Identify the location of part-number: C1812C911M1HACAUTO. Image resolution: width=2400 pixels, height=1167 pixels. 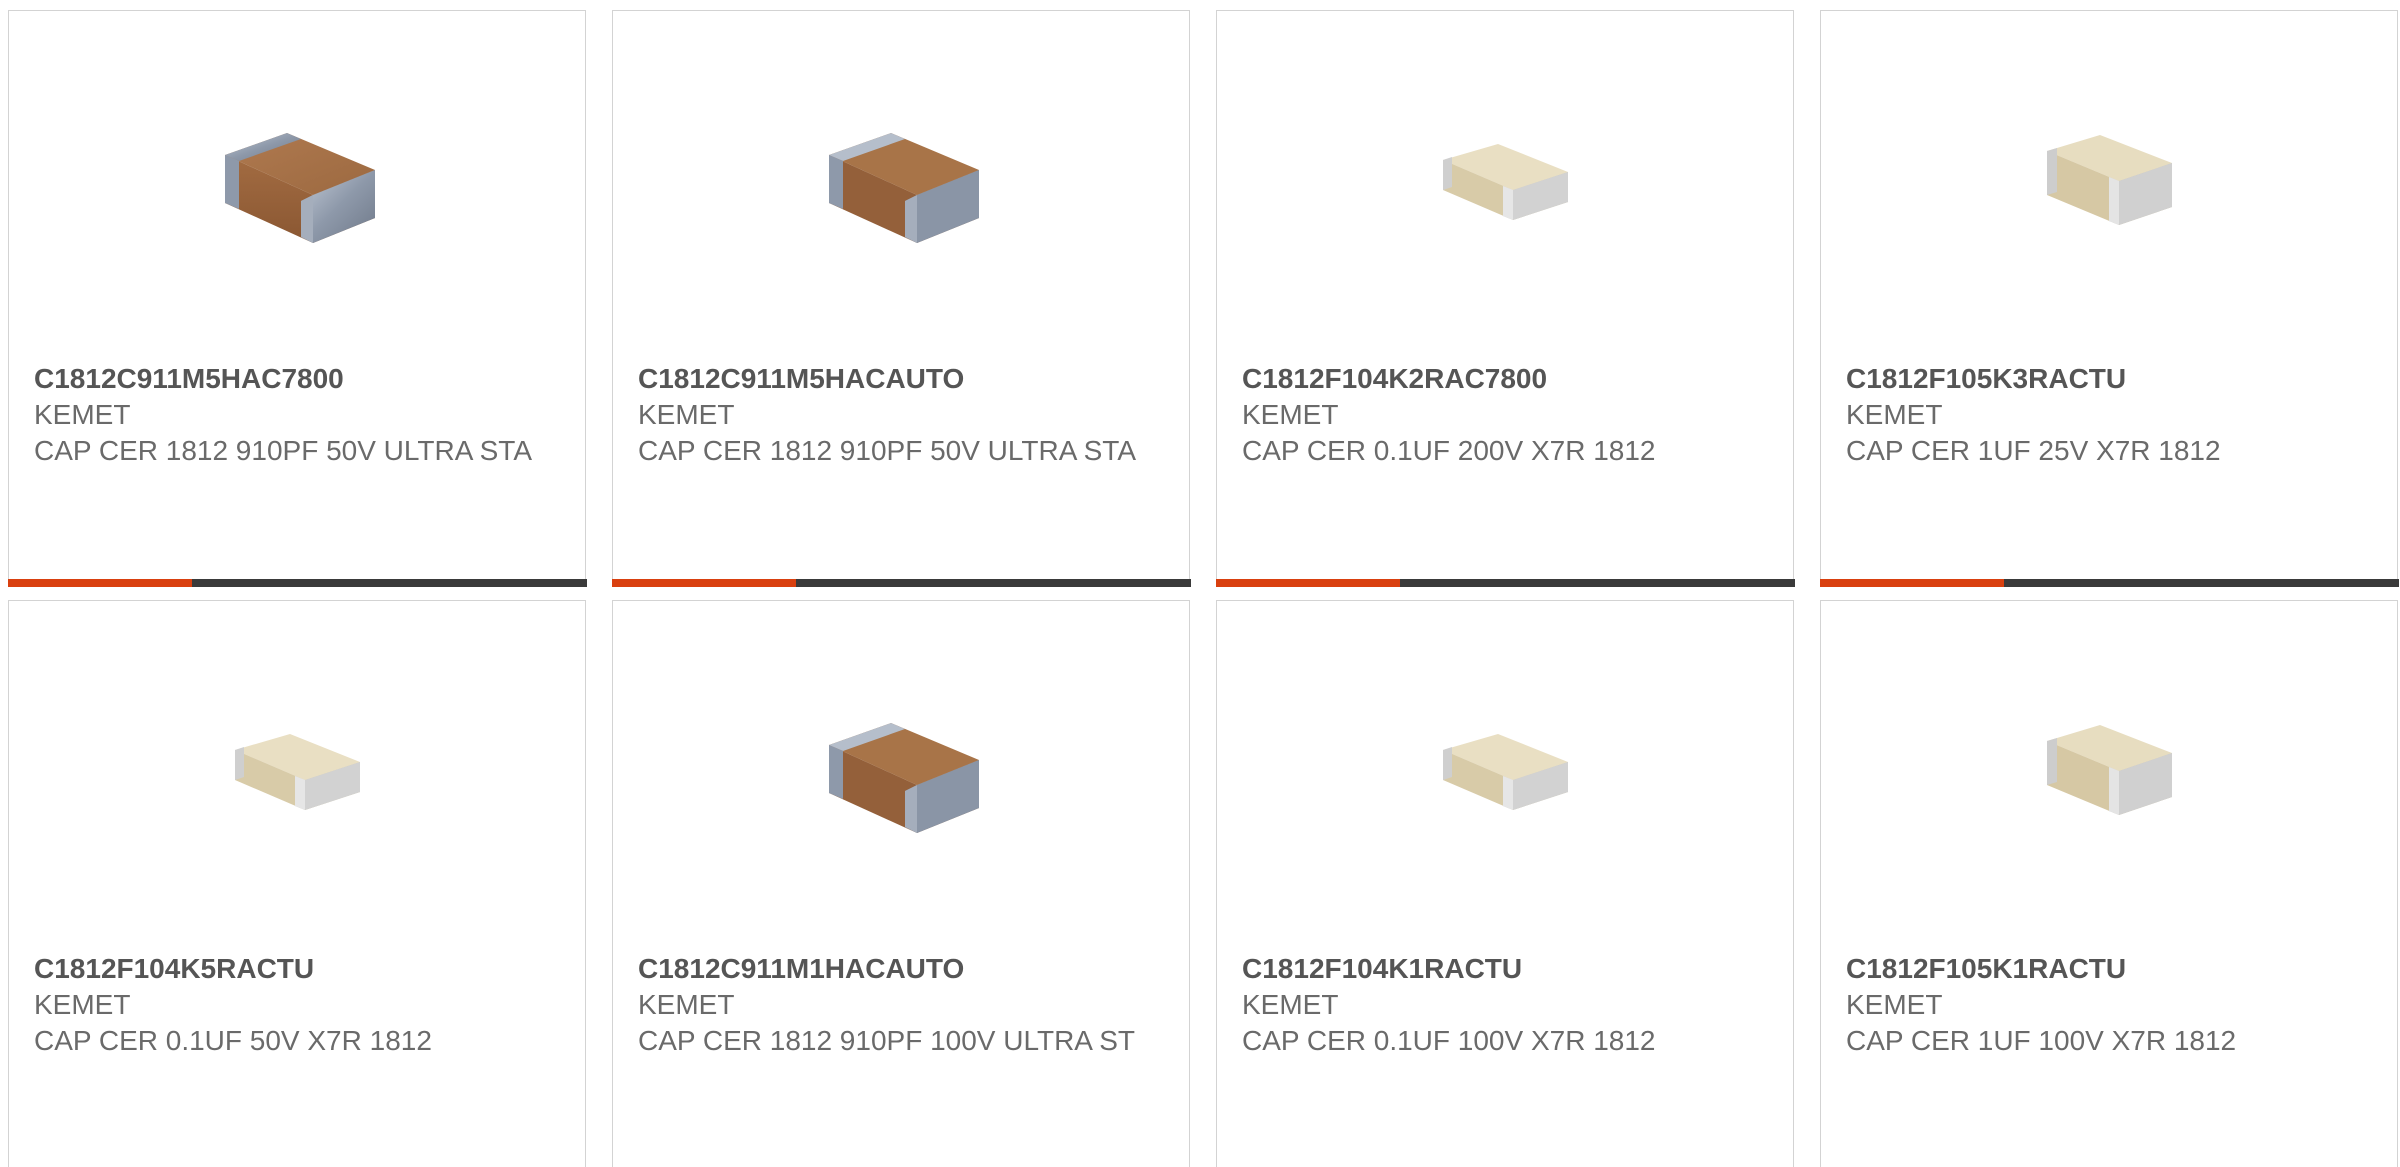
(903, 969).